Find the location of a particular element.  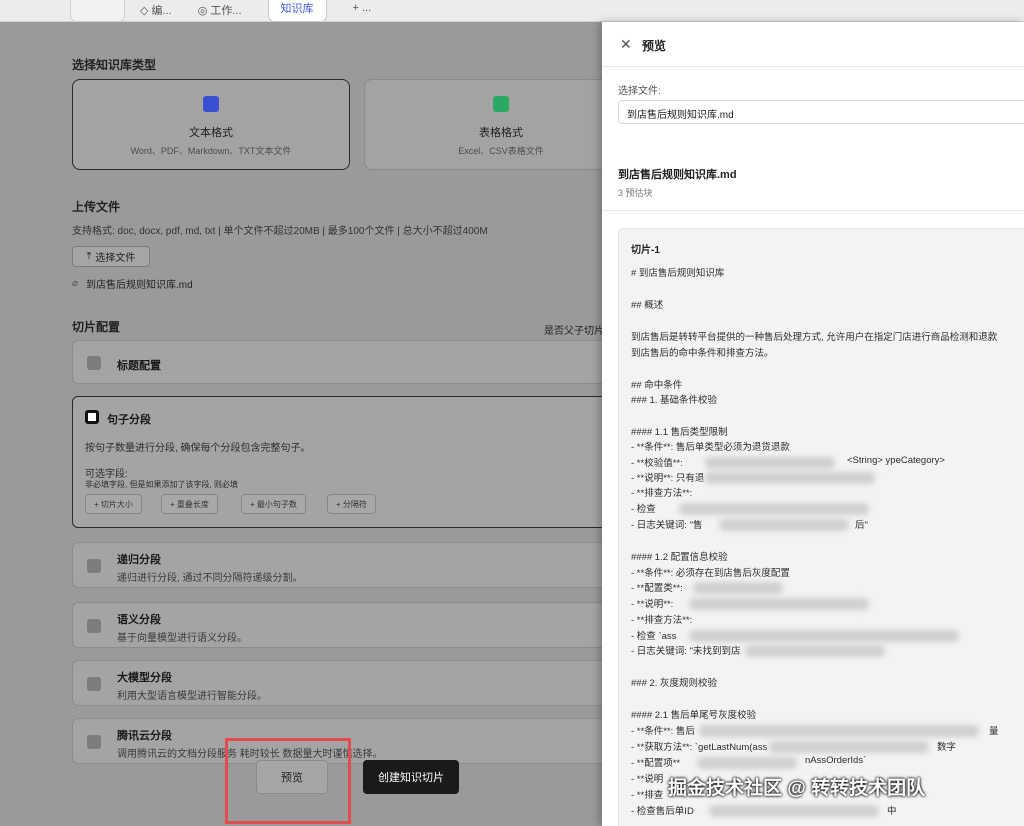

uploaded-file-item: ⌀ 到店售后规则知识库.md is located at coordinates (132, 283).